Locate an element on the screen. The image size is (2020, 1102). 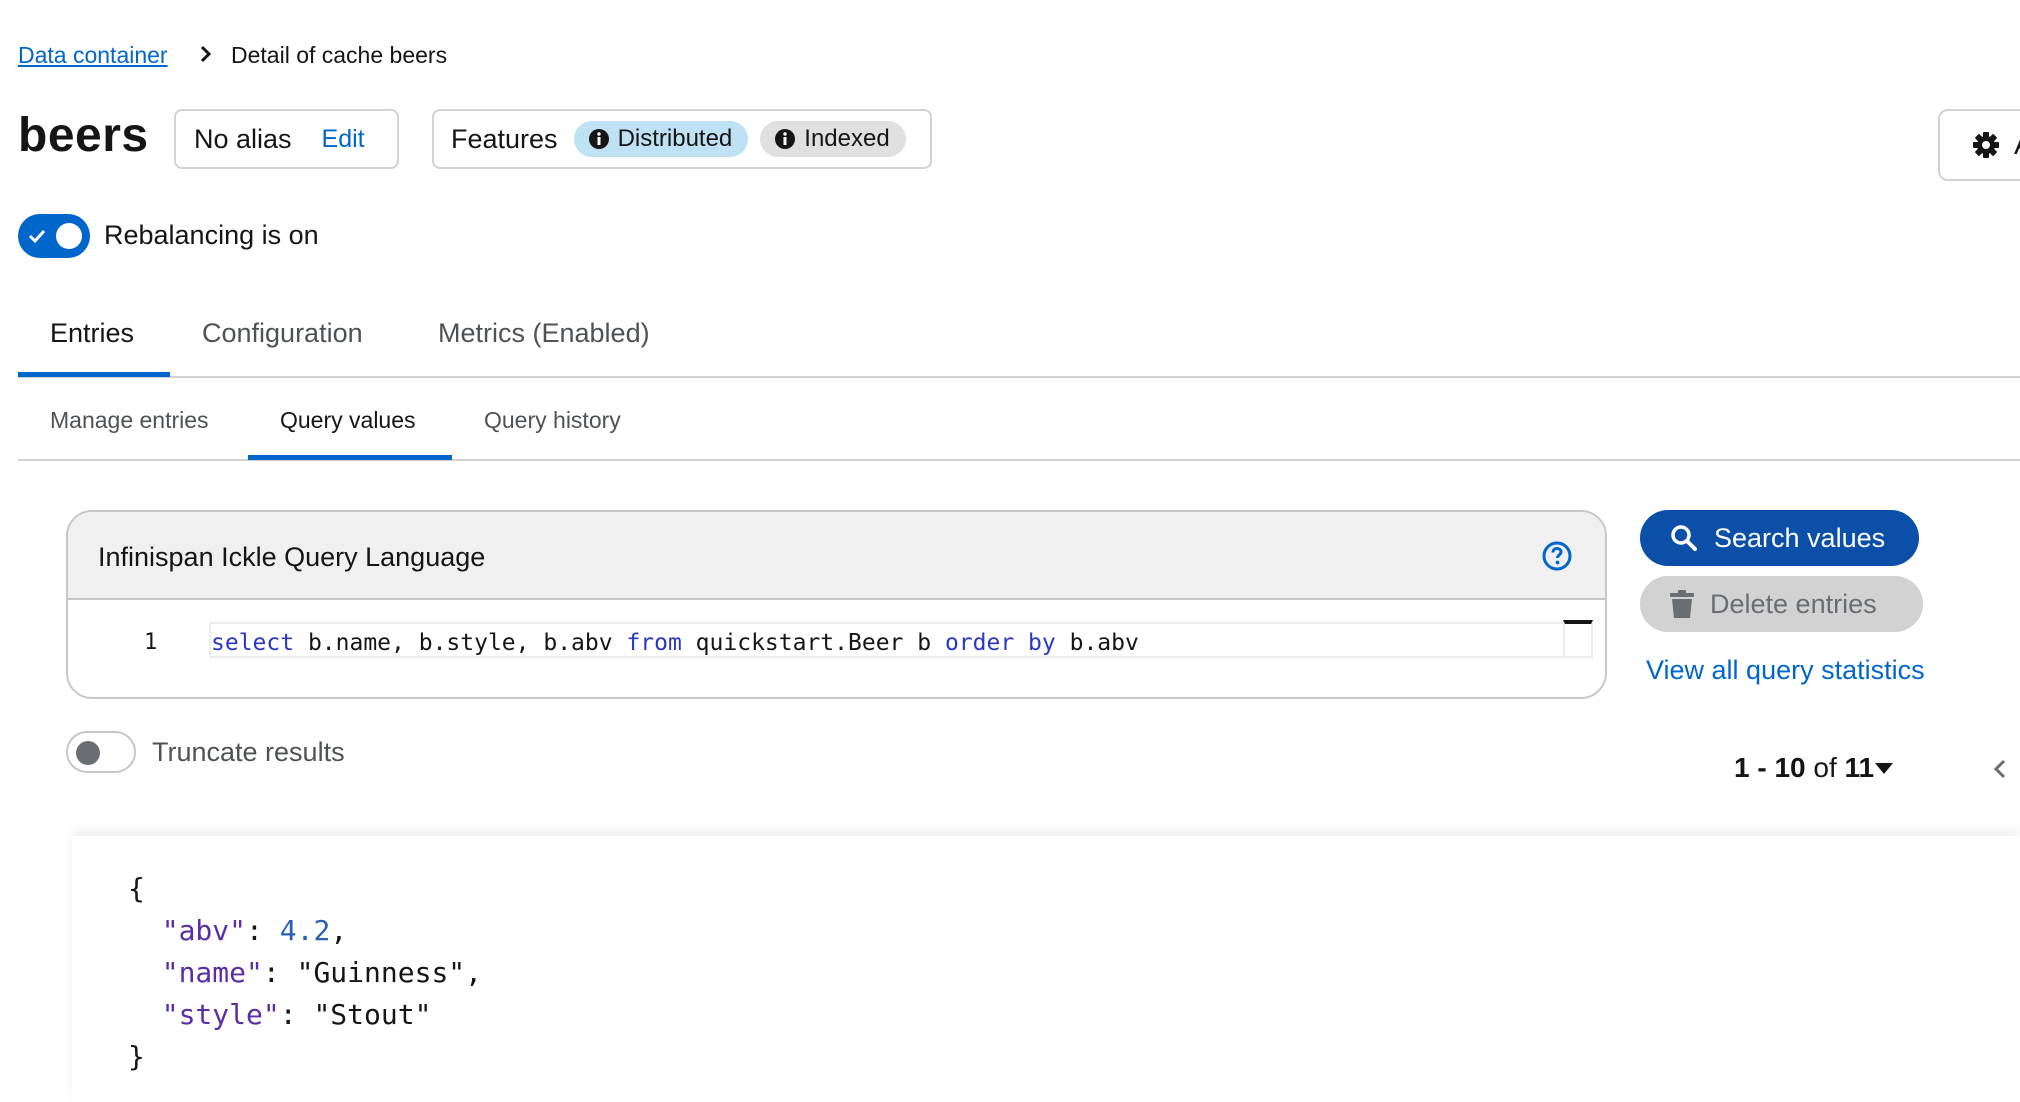
json-key-style: "style" is located at coordinates (220, 1014).